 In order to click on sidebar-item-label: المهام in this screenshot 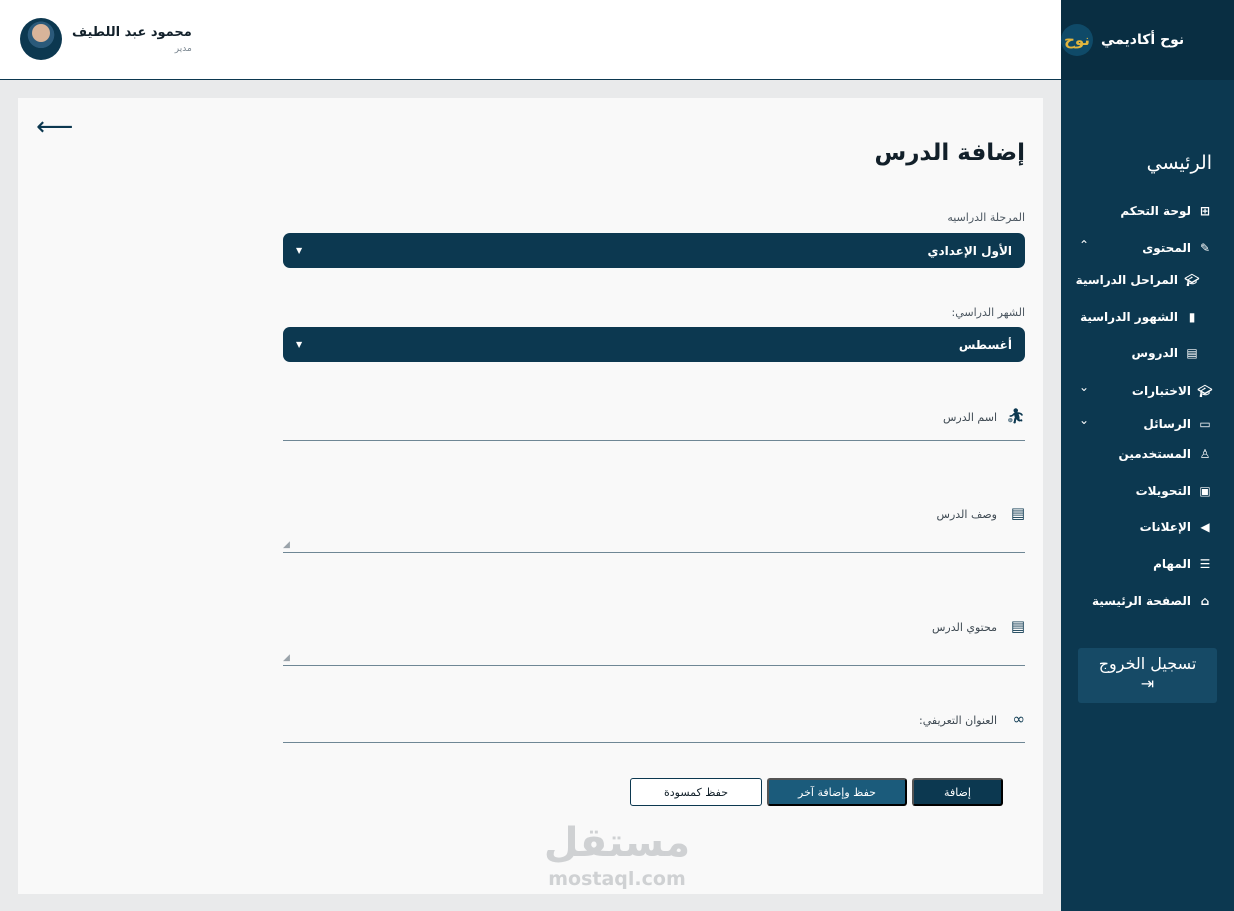, I will do `click(1172, 564)`.